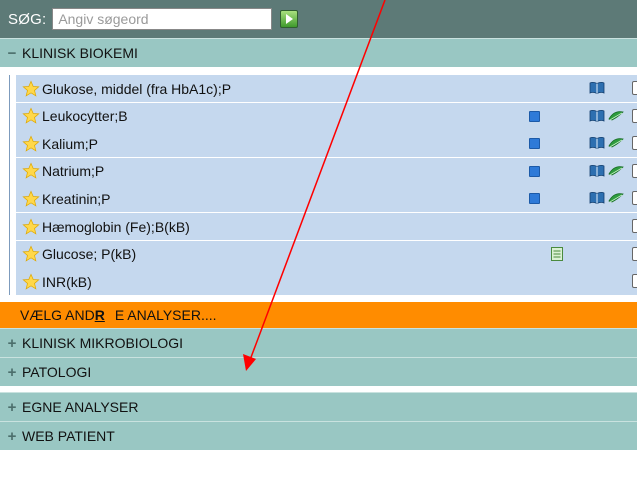 This screenshot has height=478, width=637. Describe the element at coordinates (76, 198) in the screenshot. I see `analysis-name: Kreatinin;P` at that location.